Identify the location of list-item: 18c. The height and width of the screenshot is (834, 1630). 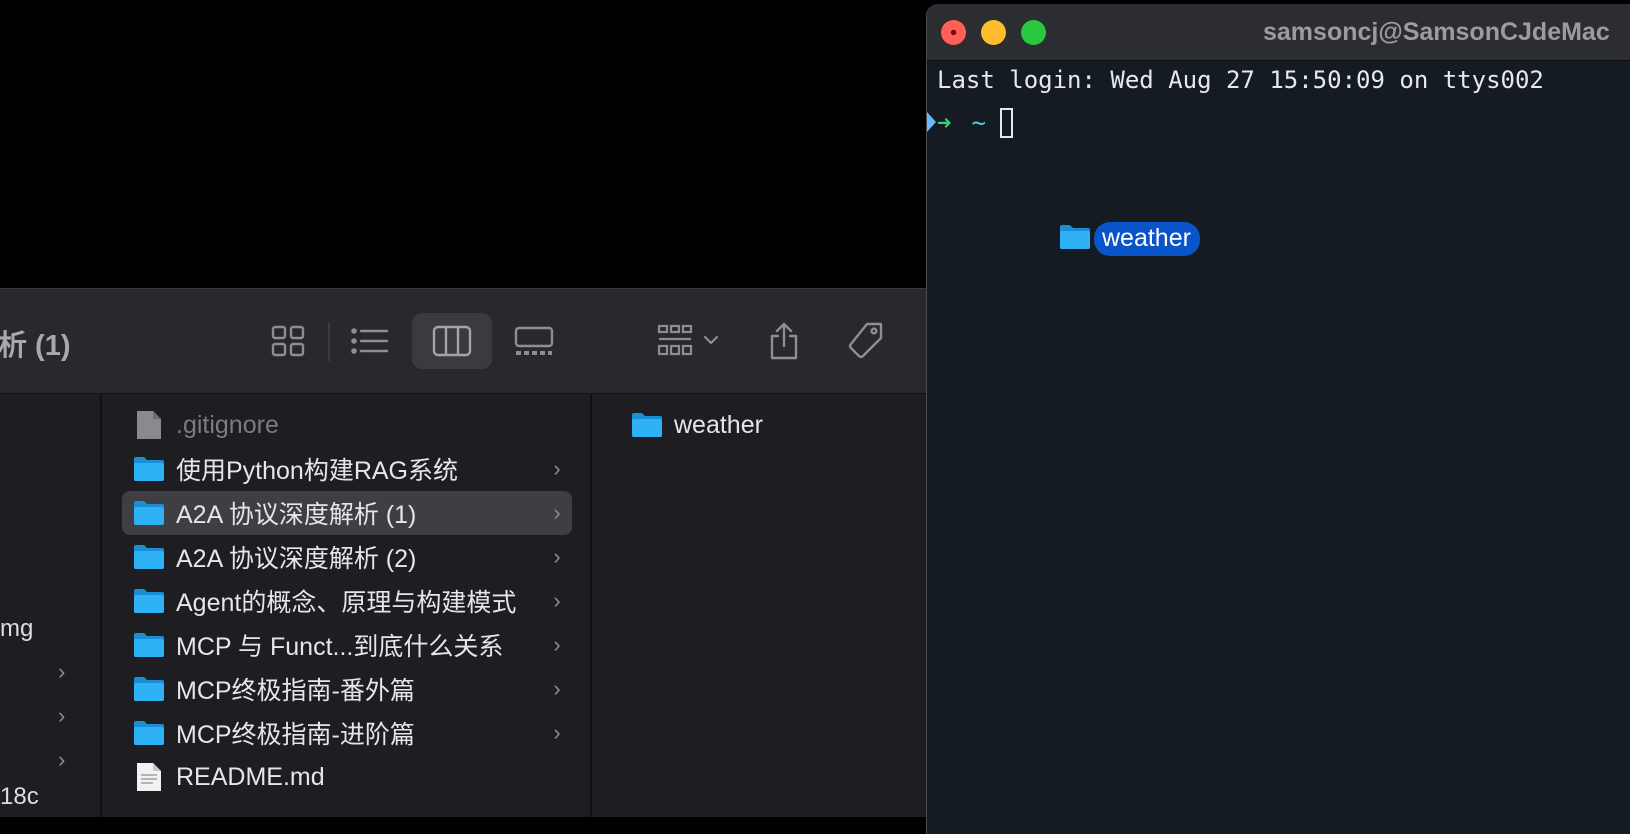
(19, 797).